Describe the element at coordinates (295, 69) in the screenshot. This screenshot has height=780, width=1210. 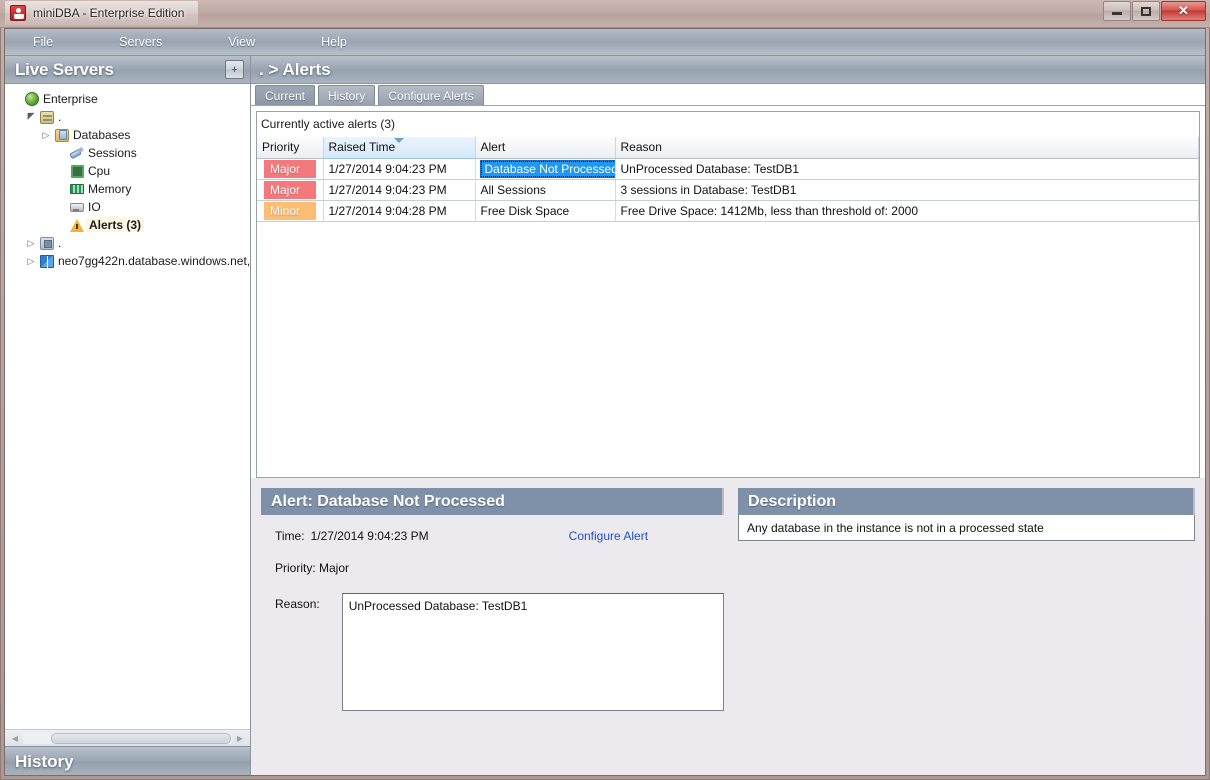
I see `breadcrumb: . > Alerts` at that location.